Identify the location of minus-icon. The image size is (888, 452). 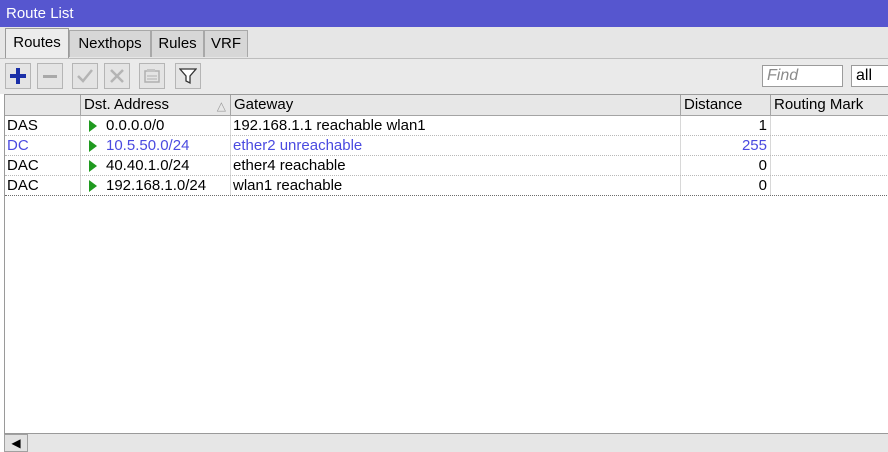
(50, 76).